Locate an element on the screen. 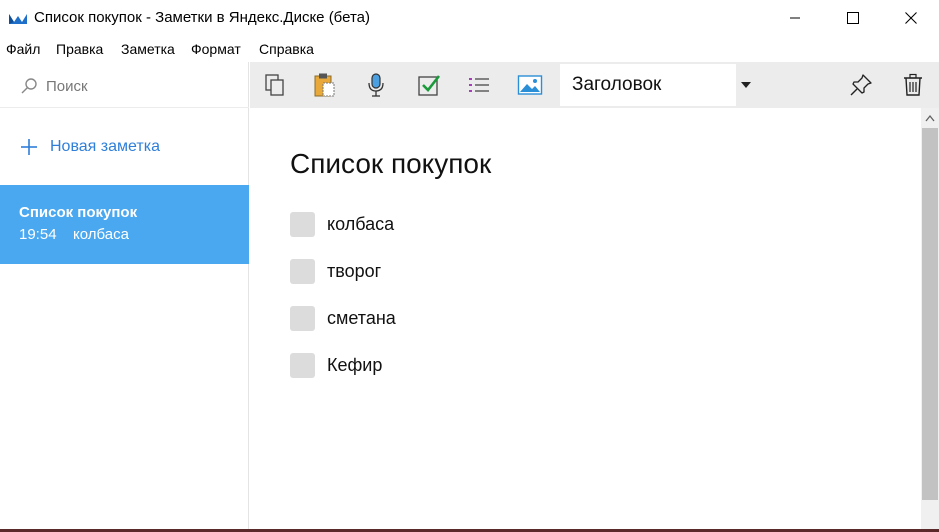 The image size is (939, 532). trash-icon is located at coordinates (913, 84).